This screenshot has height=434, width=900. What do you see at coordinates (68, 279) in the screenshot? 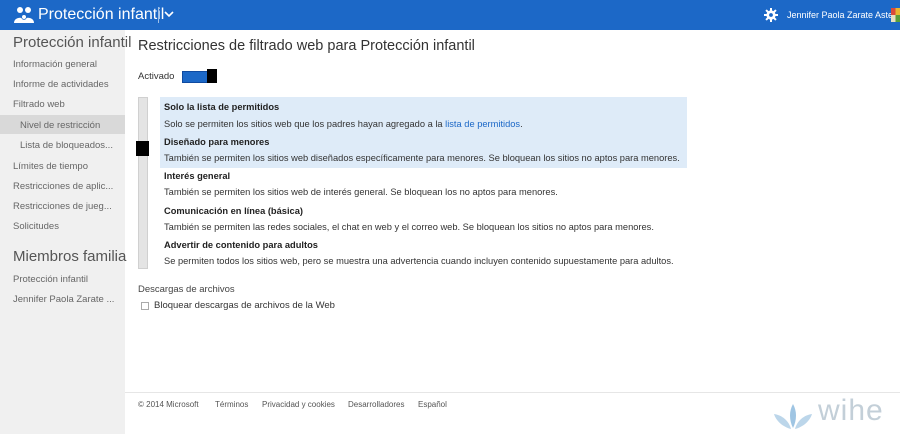
I see `family-member-proteccion-infantil: Protección infantil` at bounding box center [68, 279].